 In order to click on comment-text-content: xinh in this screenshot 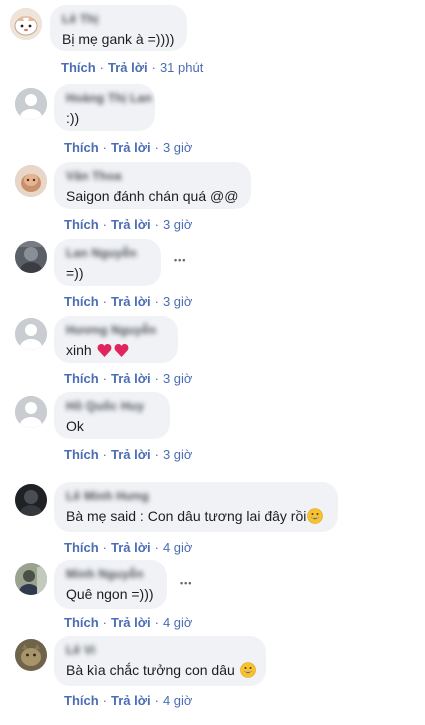, I will do `click(79, 350)`.